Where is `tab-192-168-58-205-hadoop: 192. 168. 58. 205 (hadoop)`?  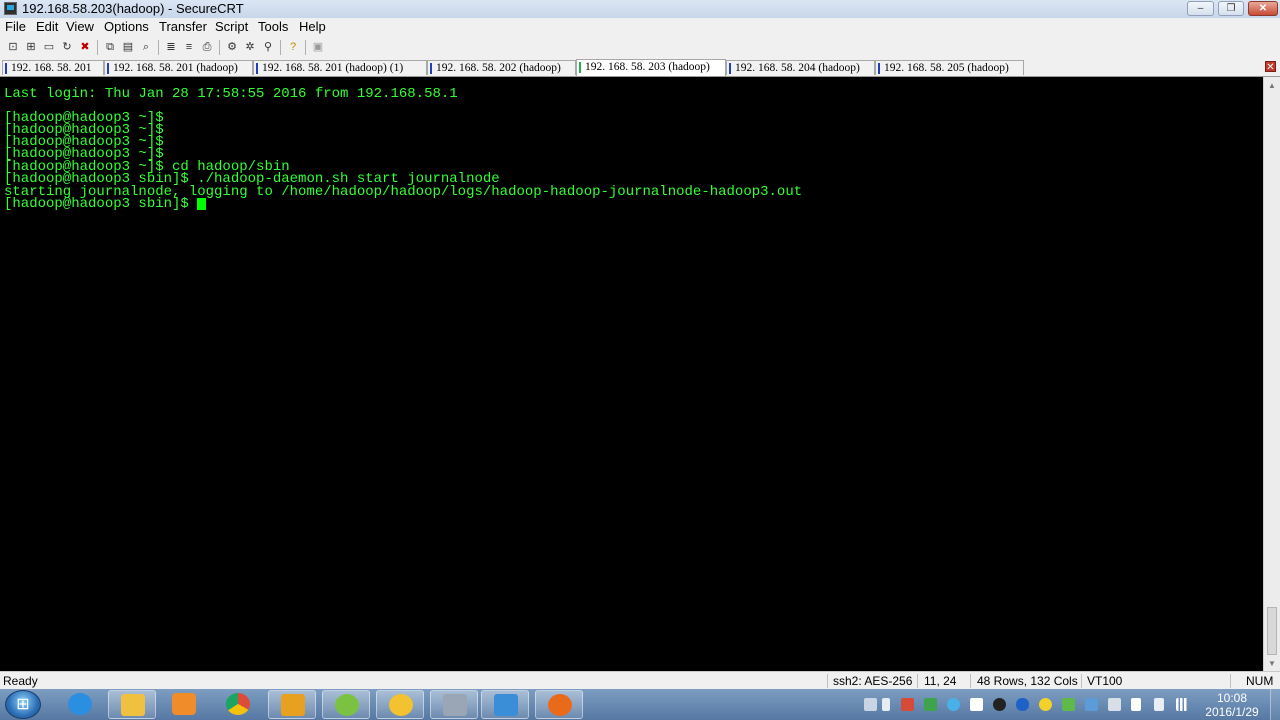 tab-192-168-58-205-hadoop: 192. 168. 58. 205 (hadoop) is located at coordinates (949, 67).